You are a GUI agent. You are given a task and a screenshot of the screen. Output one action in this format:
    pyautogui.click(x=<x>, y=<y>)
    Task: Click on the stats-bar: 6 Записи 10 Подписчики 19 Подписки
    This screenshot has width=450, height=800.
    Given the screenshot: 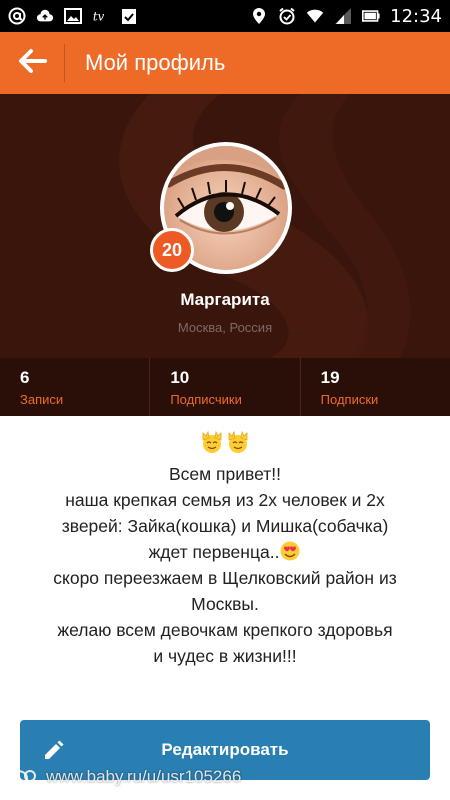 What is the action you would take?
    pyautogui.click(x=225, y=387)
    